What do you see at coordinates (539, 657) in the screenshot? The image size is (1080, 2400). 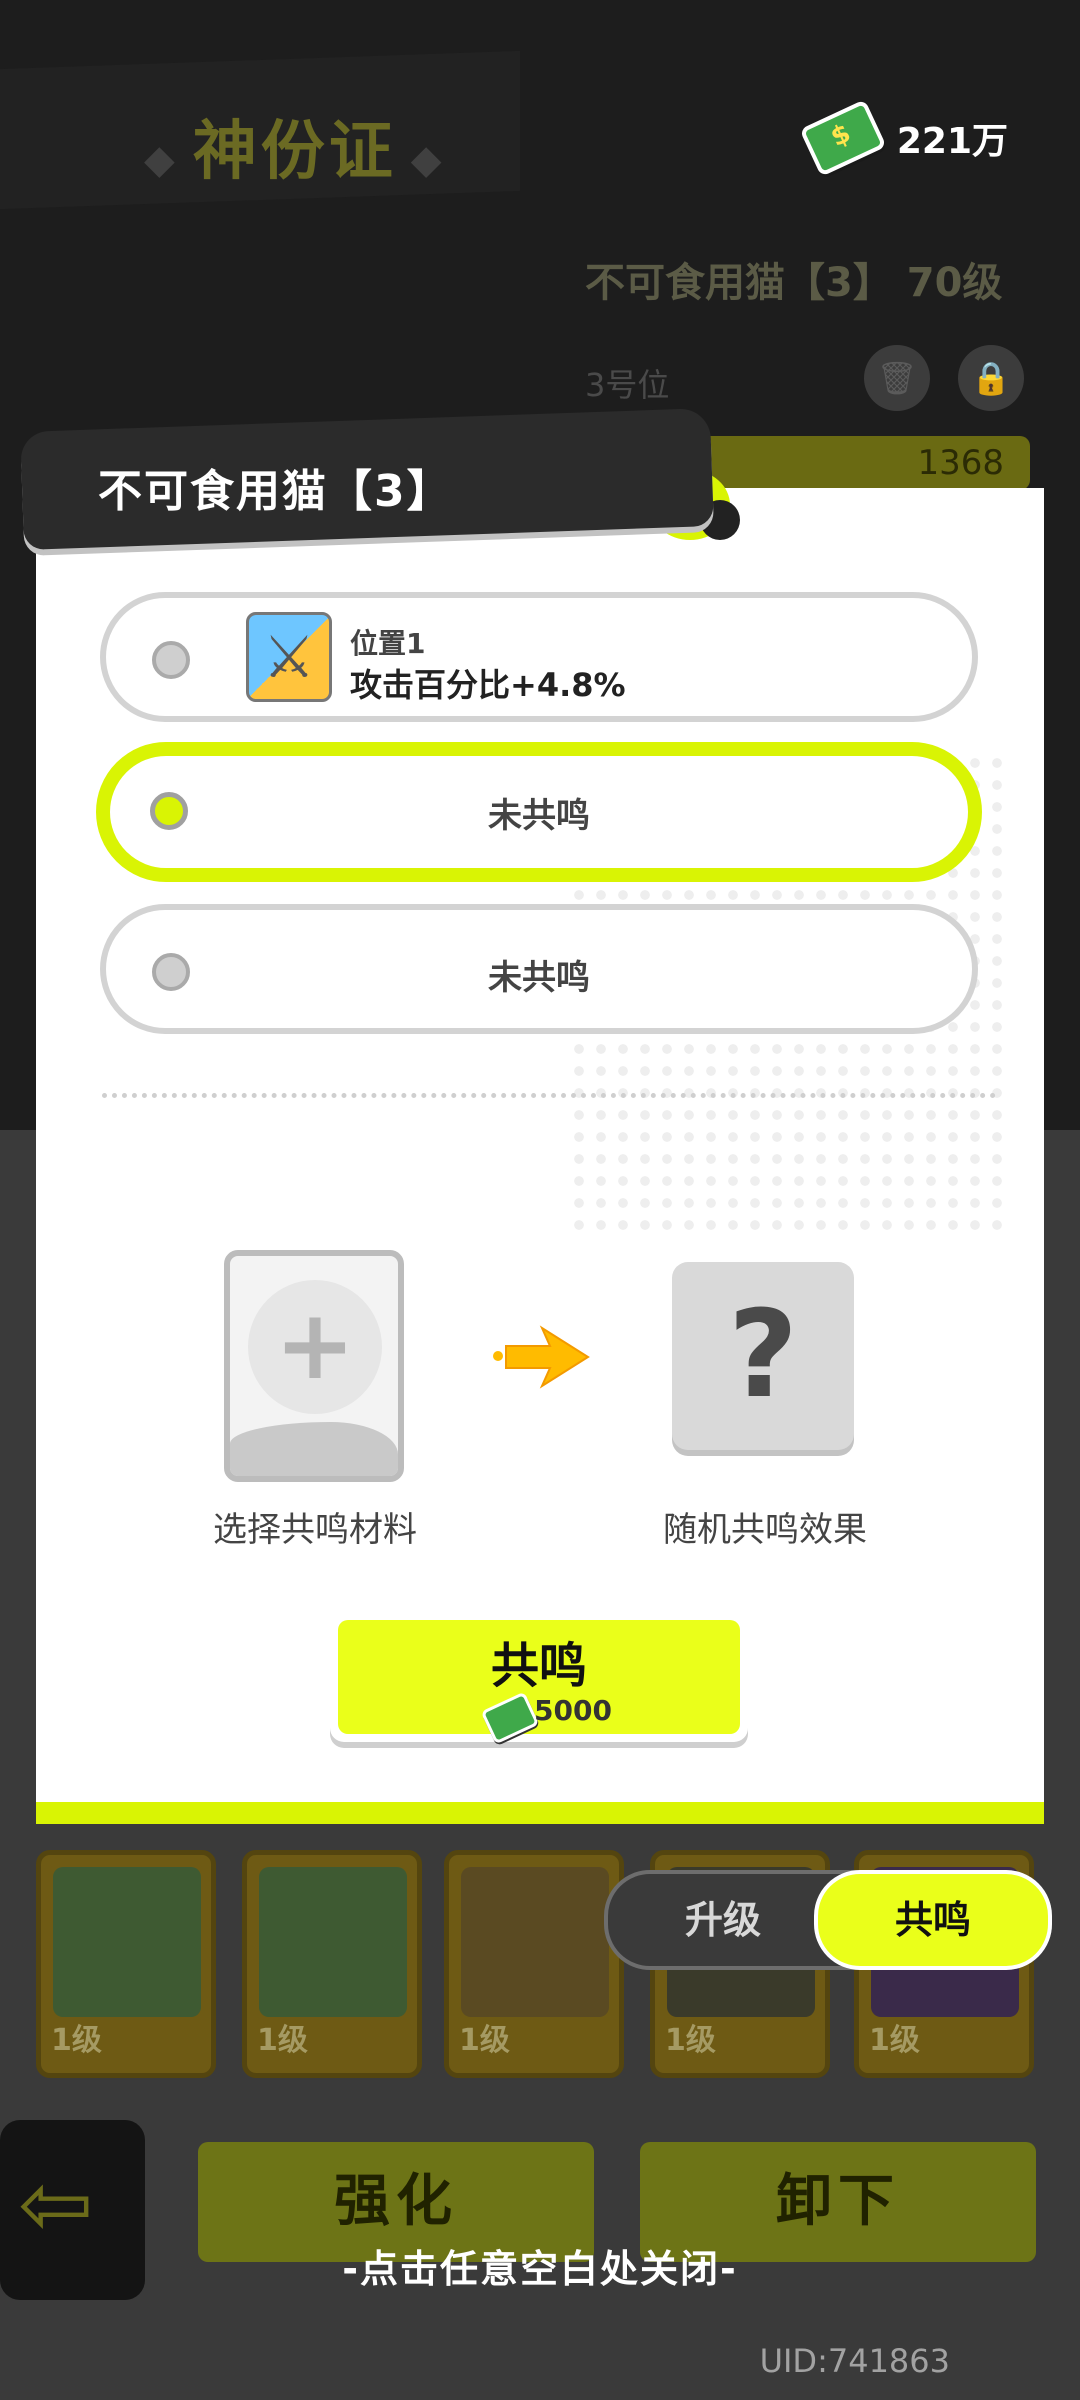 I see `resonance-slot-1: 位置1 攻击百分比+4.8%` at bounding box center [539, 657].